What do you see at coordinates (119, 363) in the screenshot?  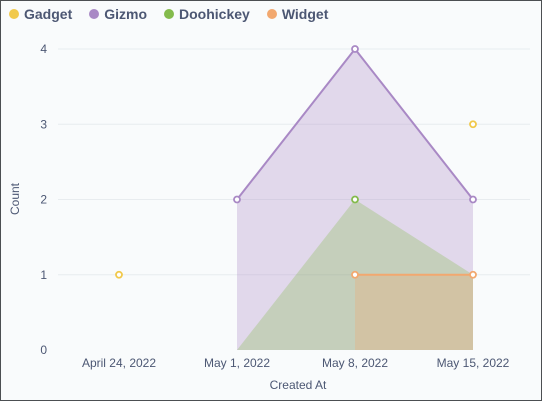 I see `x-tick-label: April 24, 2022` at bounding box center [119, 363].